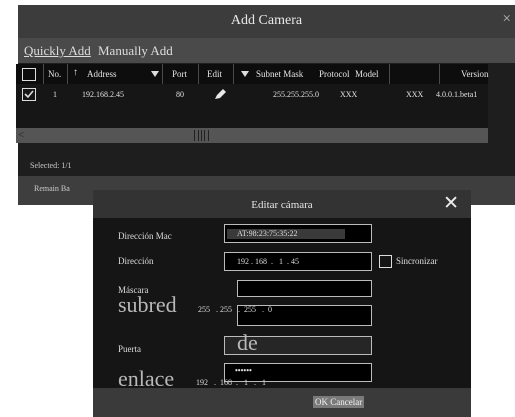 The image size is (515, 417). Describe the element at coordinates (51, 165) in the screenshot. I see `selected-count: Selected: 1/1` at that location.